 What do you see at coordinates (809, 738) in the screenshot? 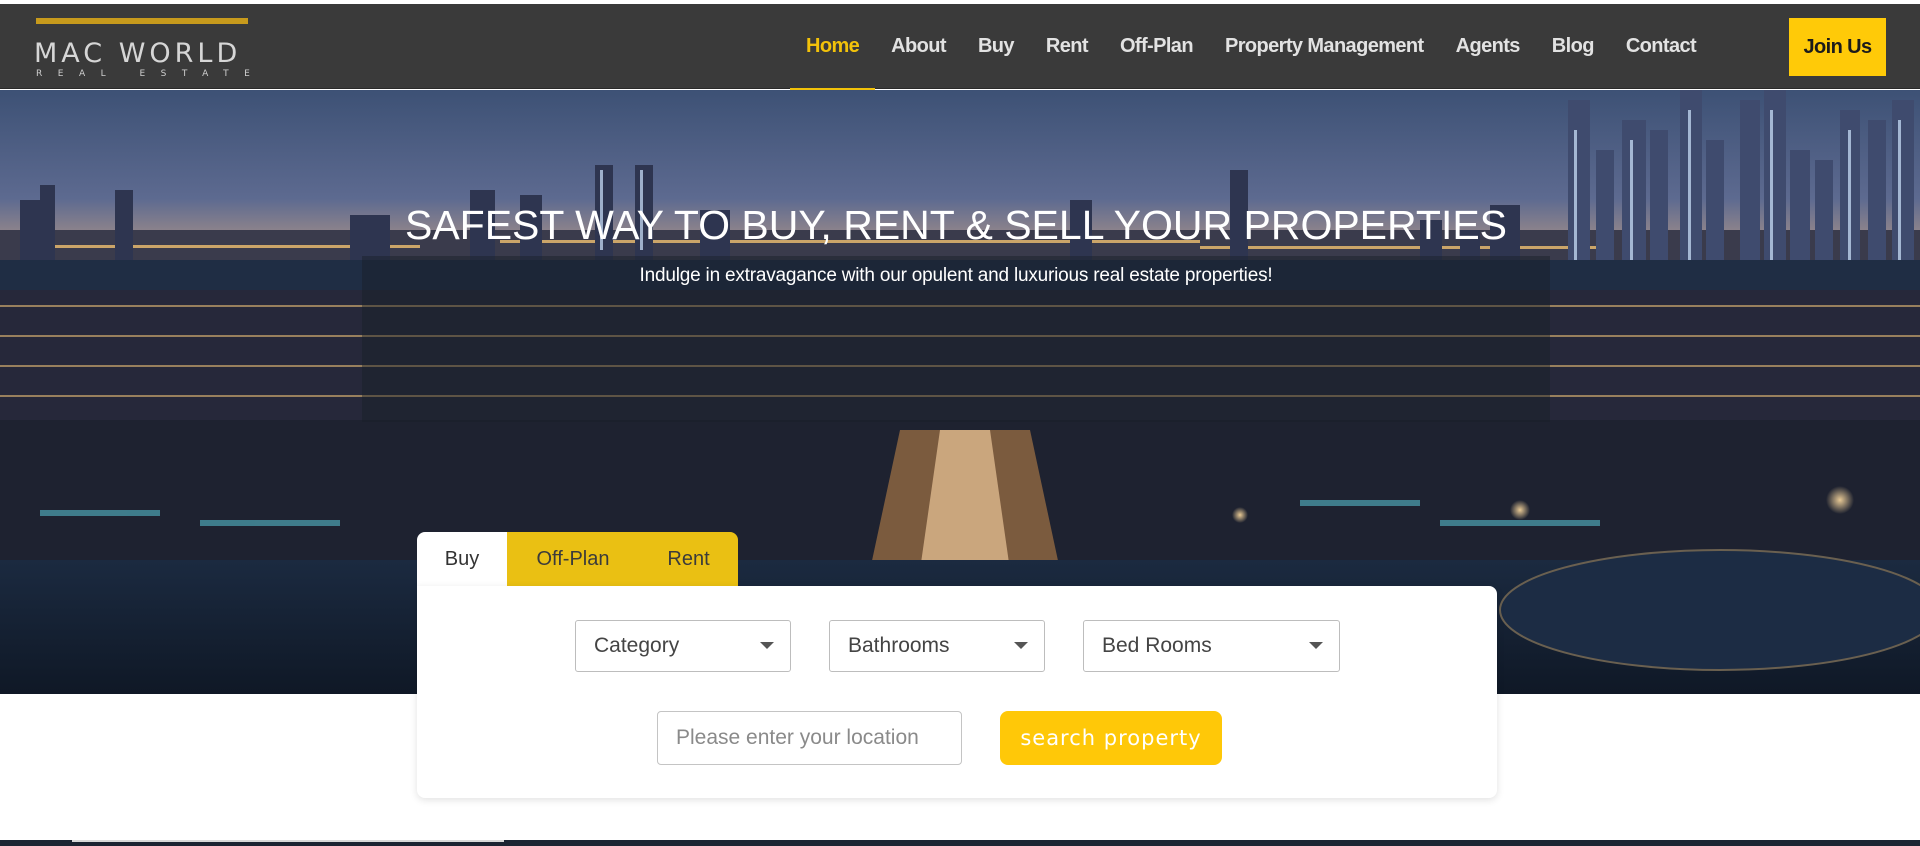
I see `location-input` at bounding box center [809, 738].